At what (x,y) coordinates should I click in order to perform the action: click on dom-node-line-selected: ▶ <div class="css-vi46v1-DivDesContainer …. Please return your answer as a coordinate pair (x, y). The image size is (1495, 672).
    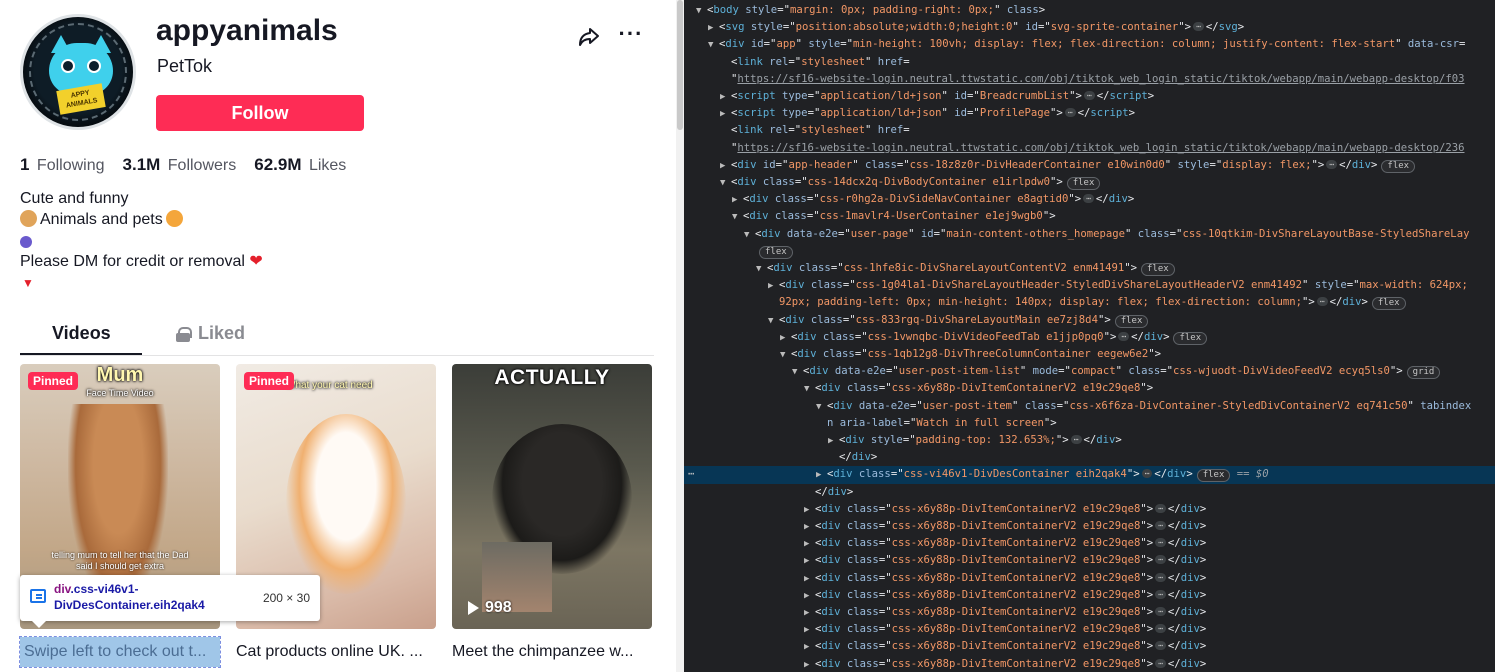
    Looking at the image, I should click on (1089, 475).